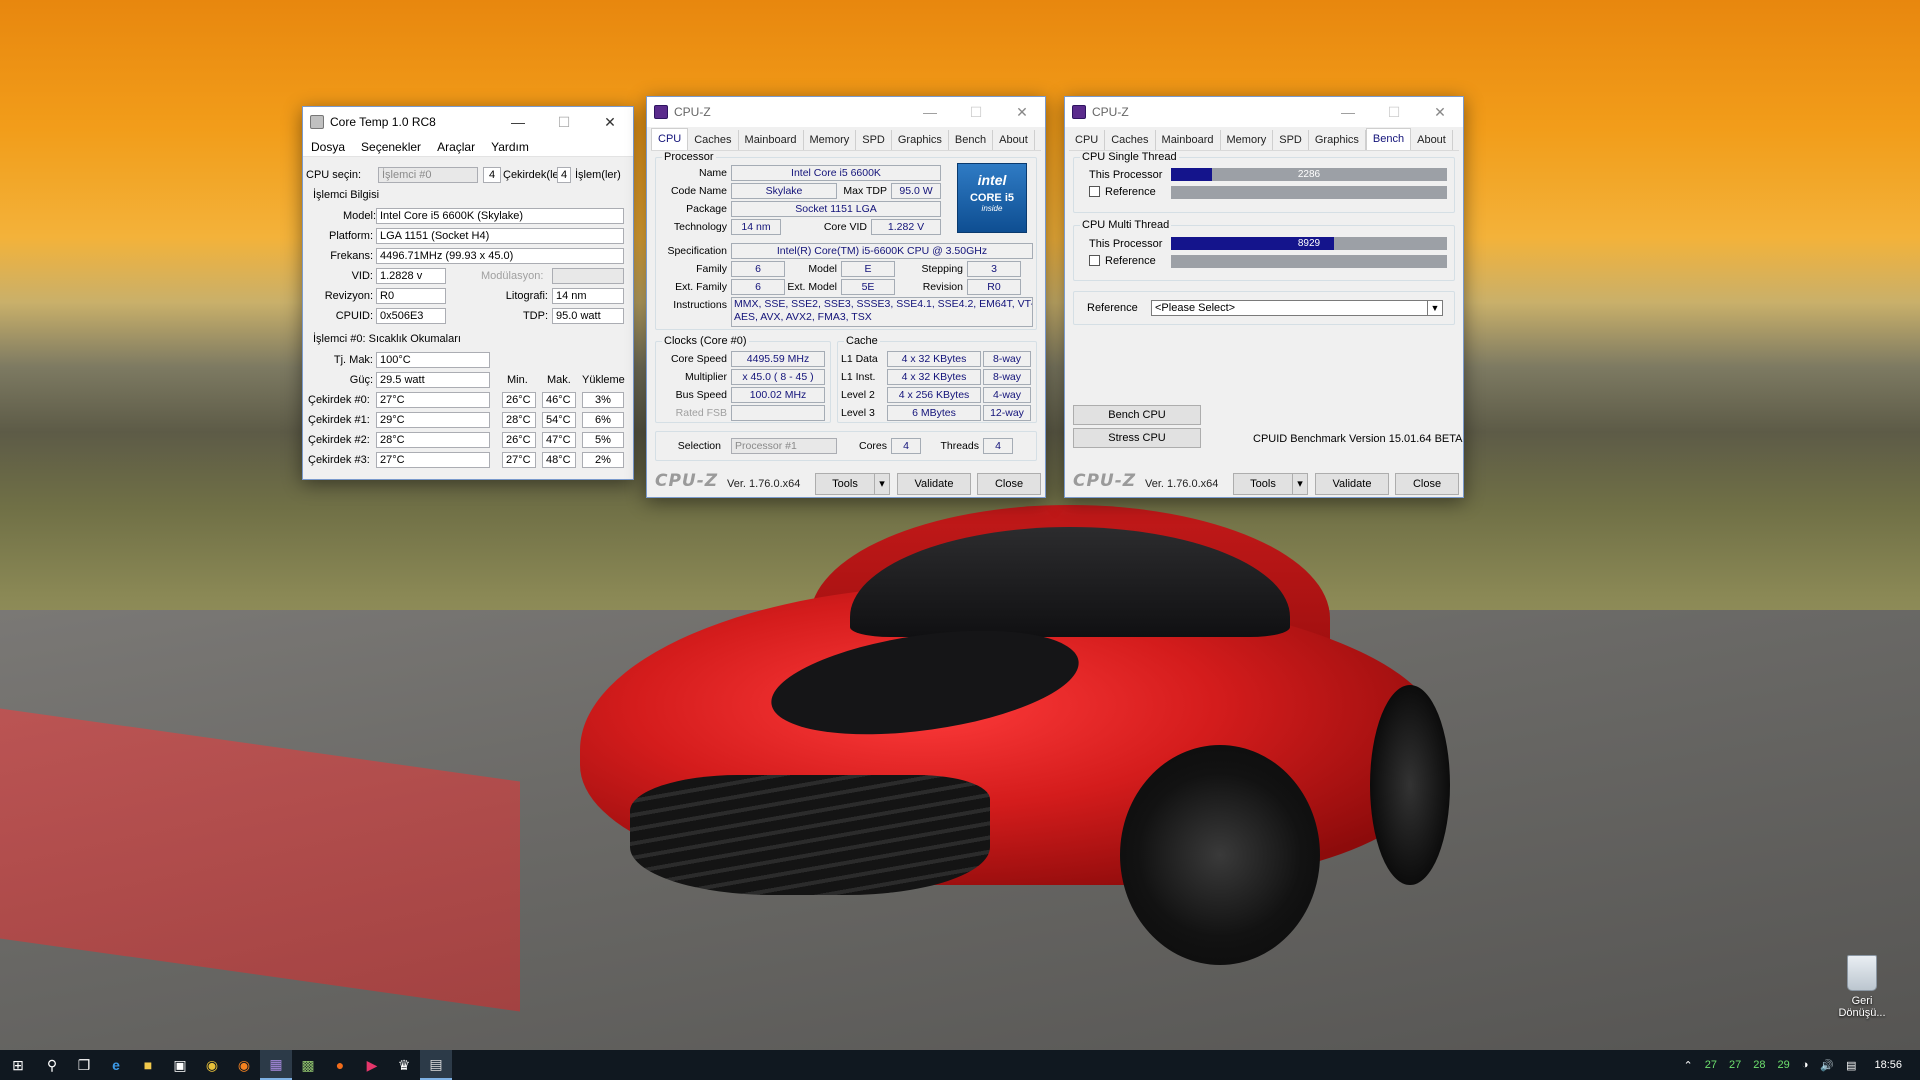  I want to click on coretemp-titlebar: Core Temp 1.0 RC8 — ☐ ✕, so click(468, 122).